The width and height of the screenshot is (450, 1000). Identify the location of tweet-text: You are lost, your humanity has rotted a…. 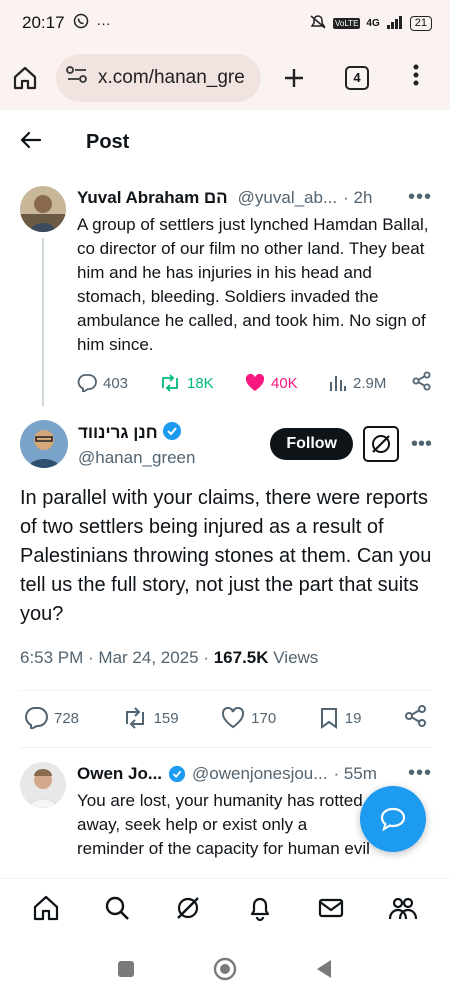
(223, 824).